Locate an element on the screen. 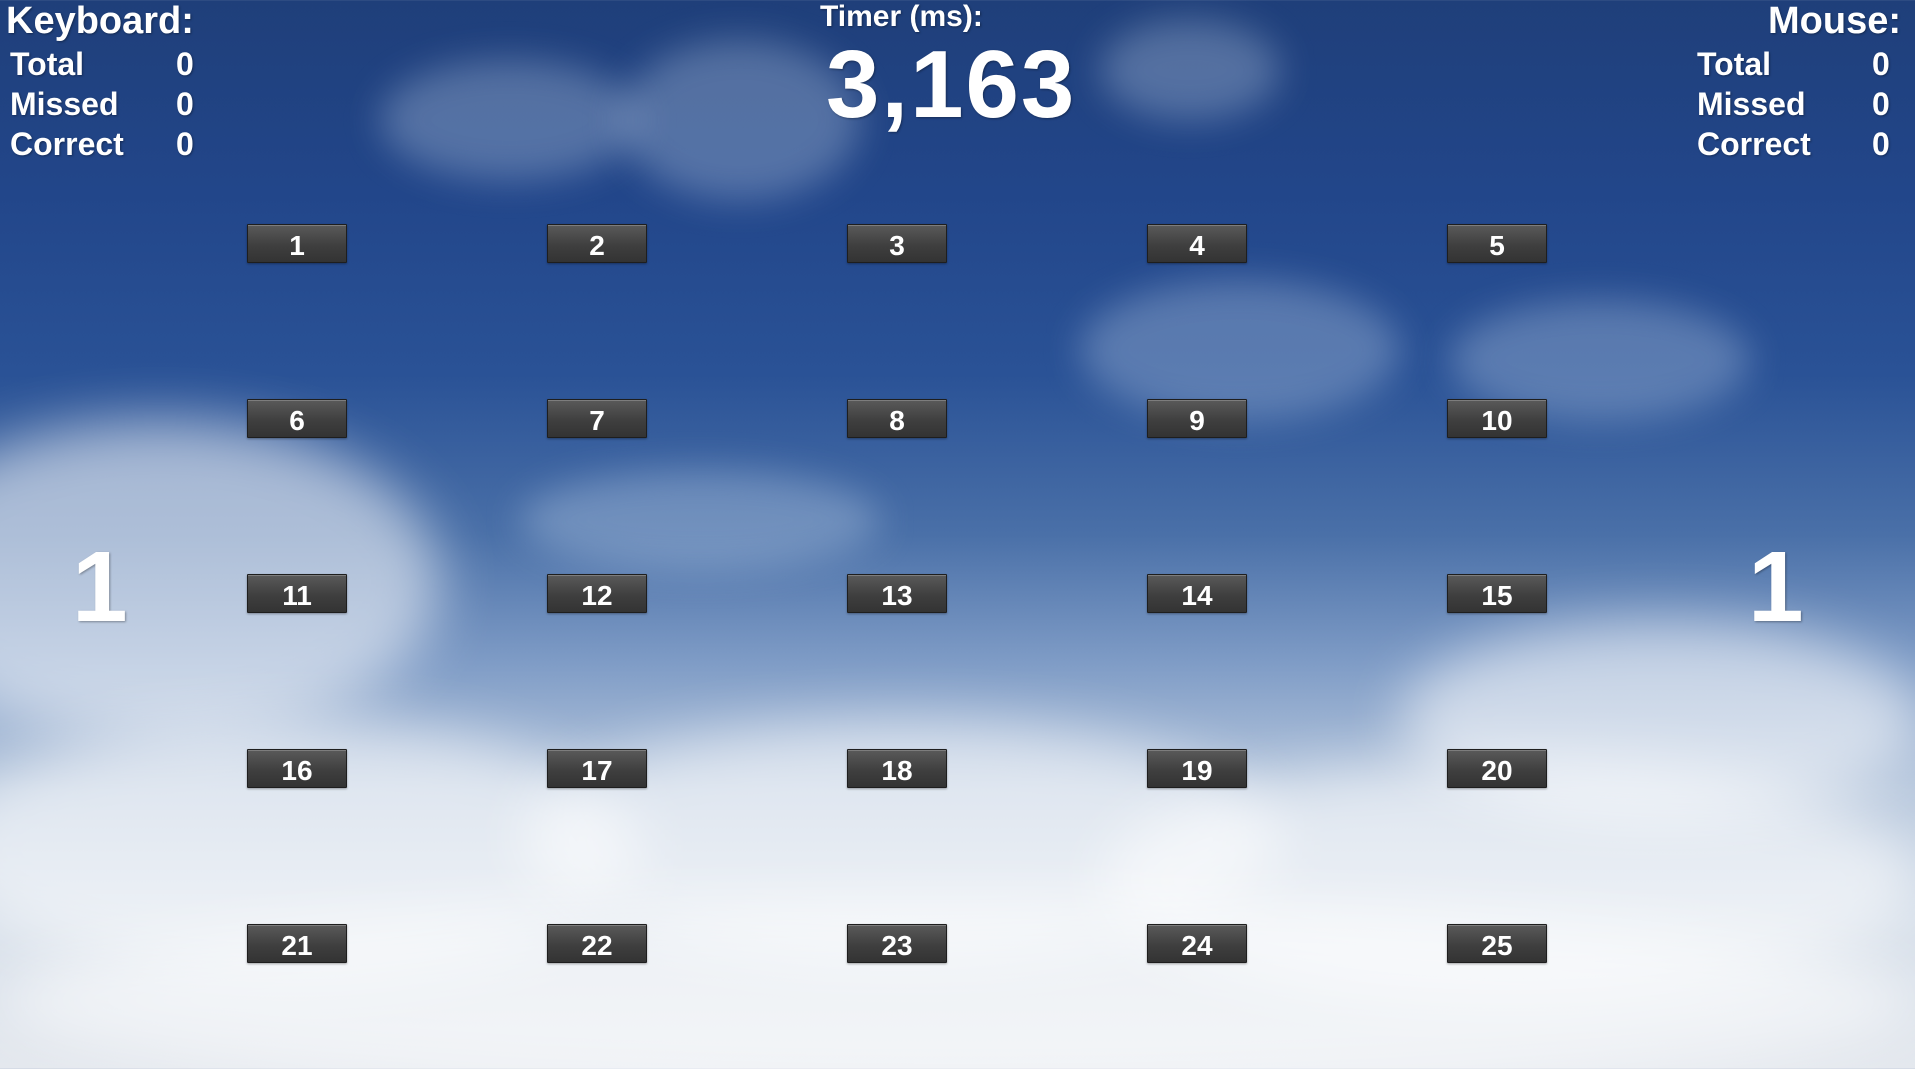 This screenshot has width=1915, height=1069. grid-button-7: 7 is located at coordinates (597, 418).